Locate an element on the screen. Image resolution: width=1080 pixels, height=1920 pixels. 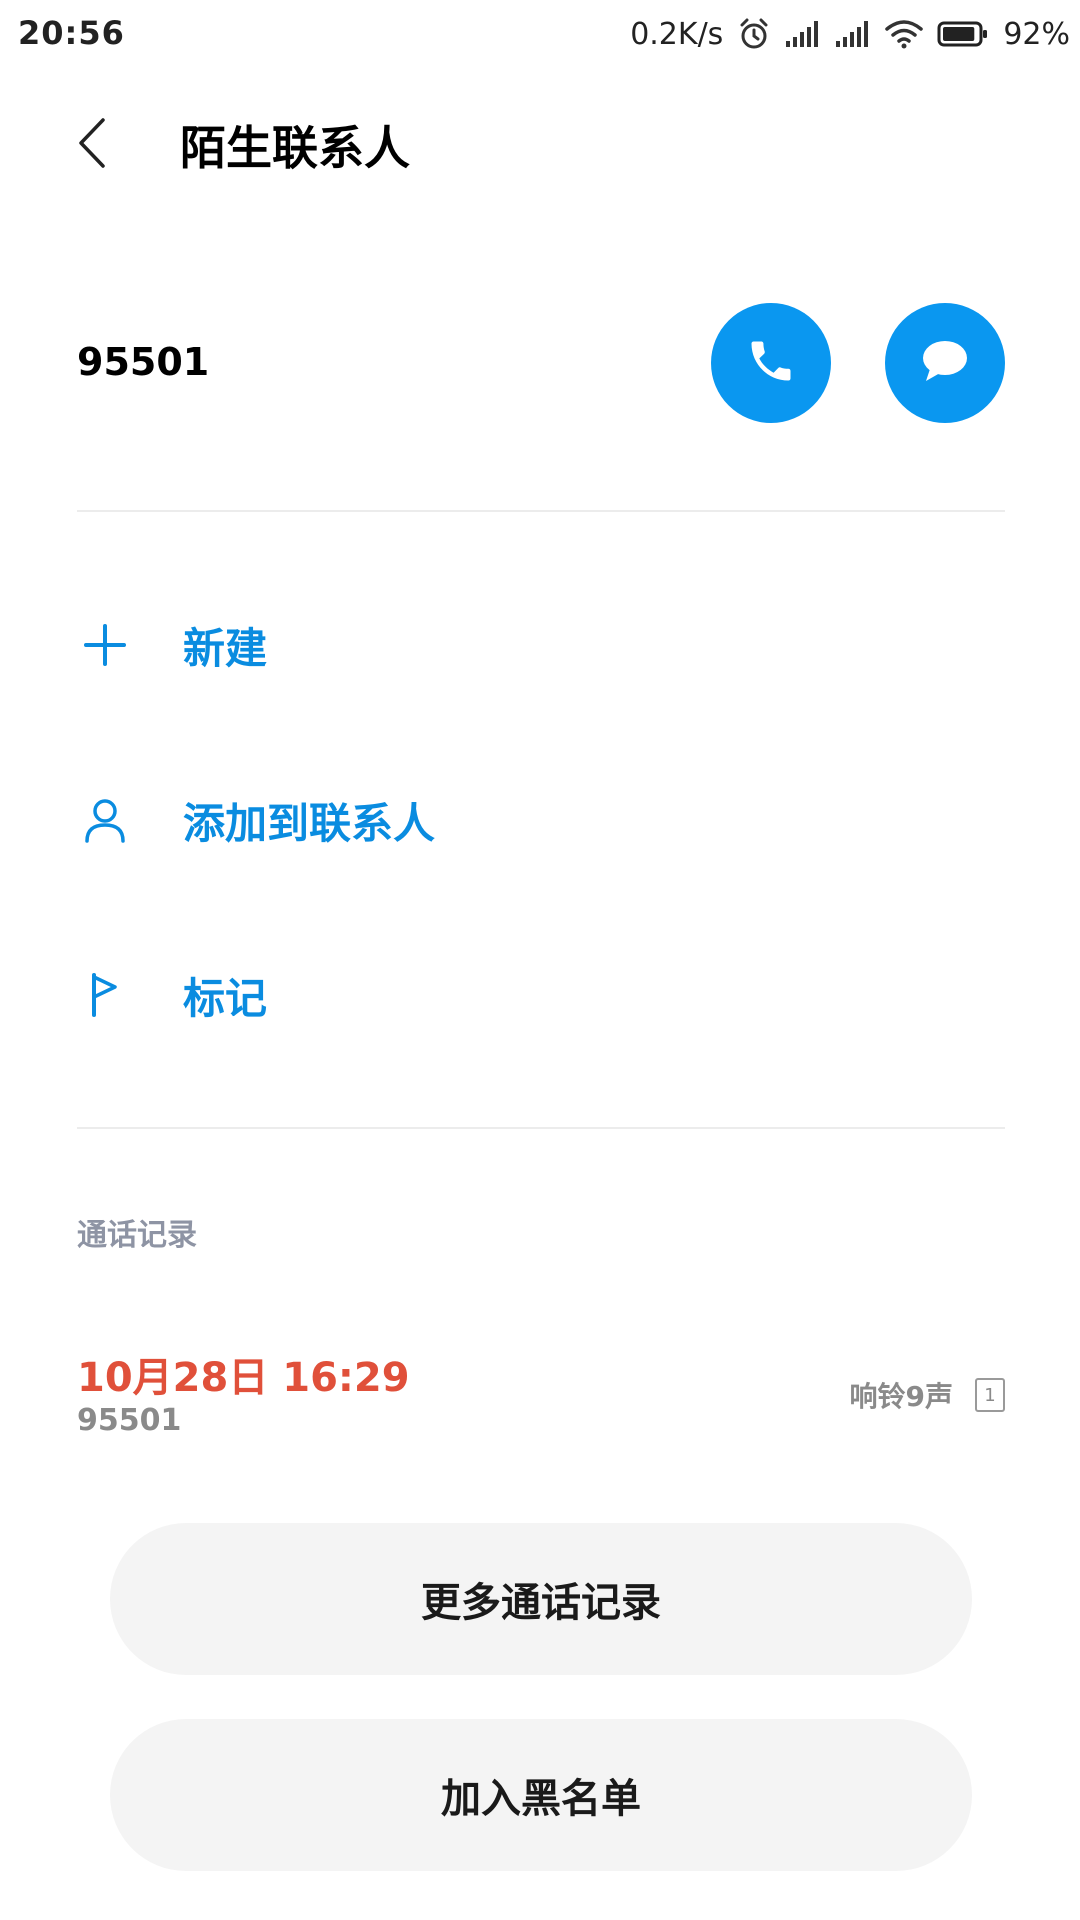
chevron-left-icon is located at coordinates (92, 145).